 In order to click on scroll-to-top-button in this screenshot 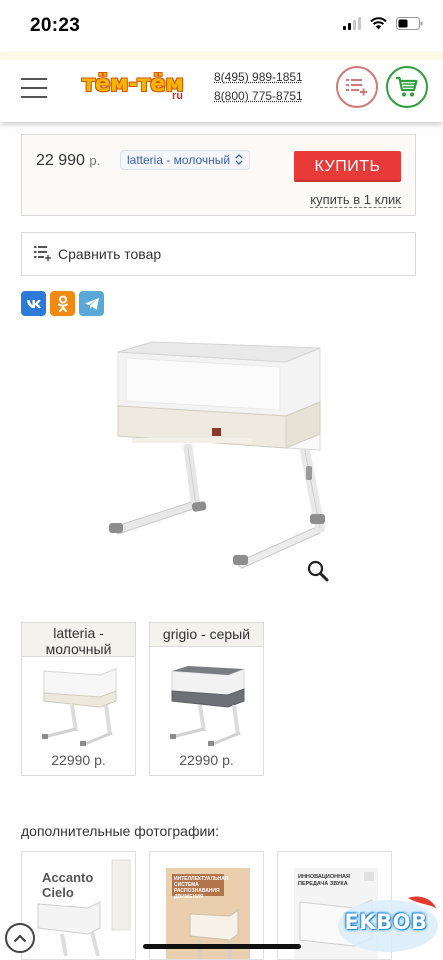, I will do `click(20, 938)`.